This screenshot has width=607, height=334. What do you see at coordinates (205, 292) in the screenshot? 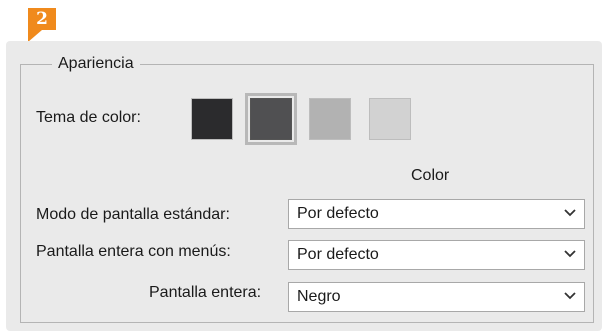
I see `full-screen-label: Pantalla entera:` at bounding box center [205, 292].